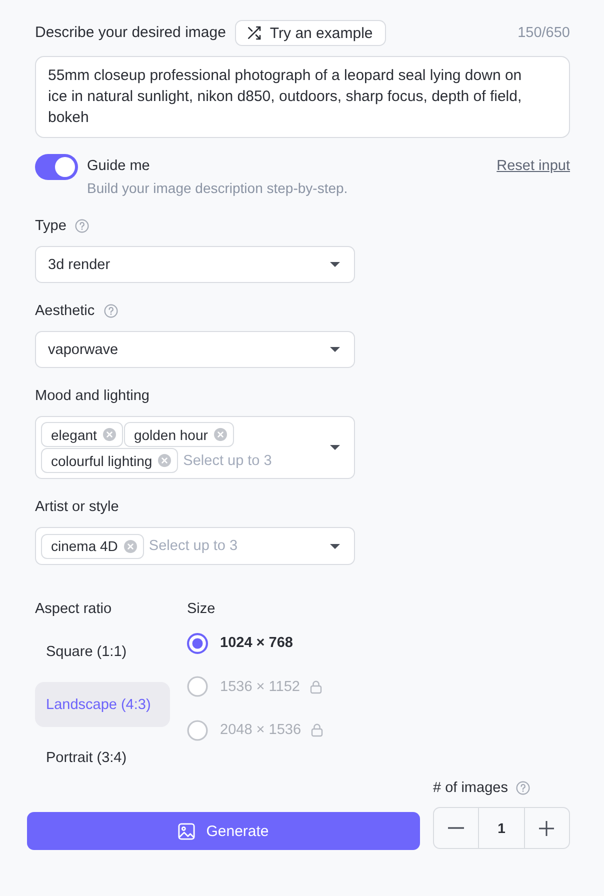 Image resolution: width=604 pixels, height=896 pixels. Describe the element at coordinates (456, 828) in the screenshot. I see `minus-icon` at that location.